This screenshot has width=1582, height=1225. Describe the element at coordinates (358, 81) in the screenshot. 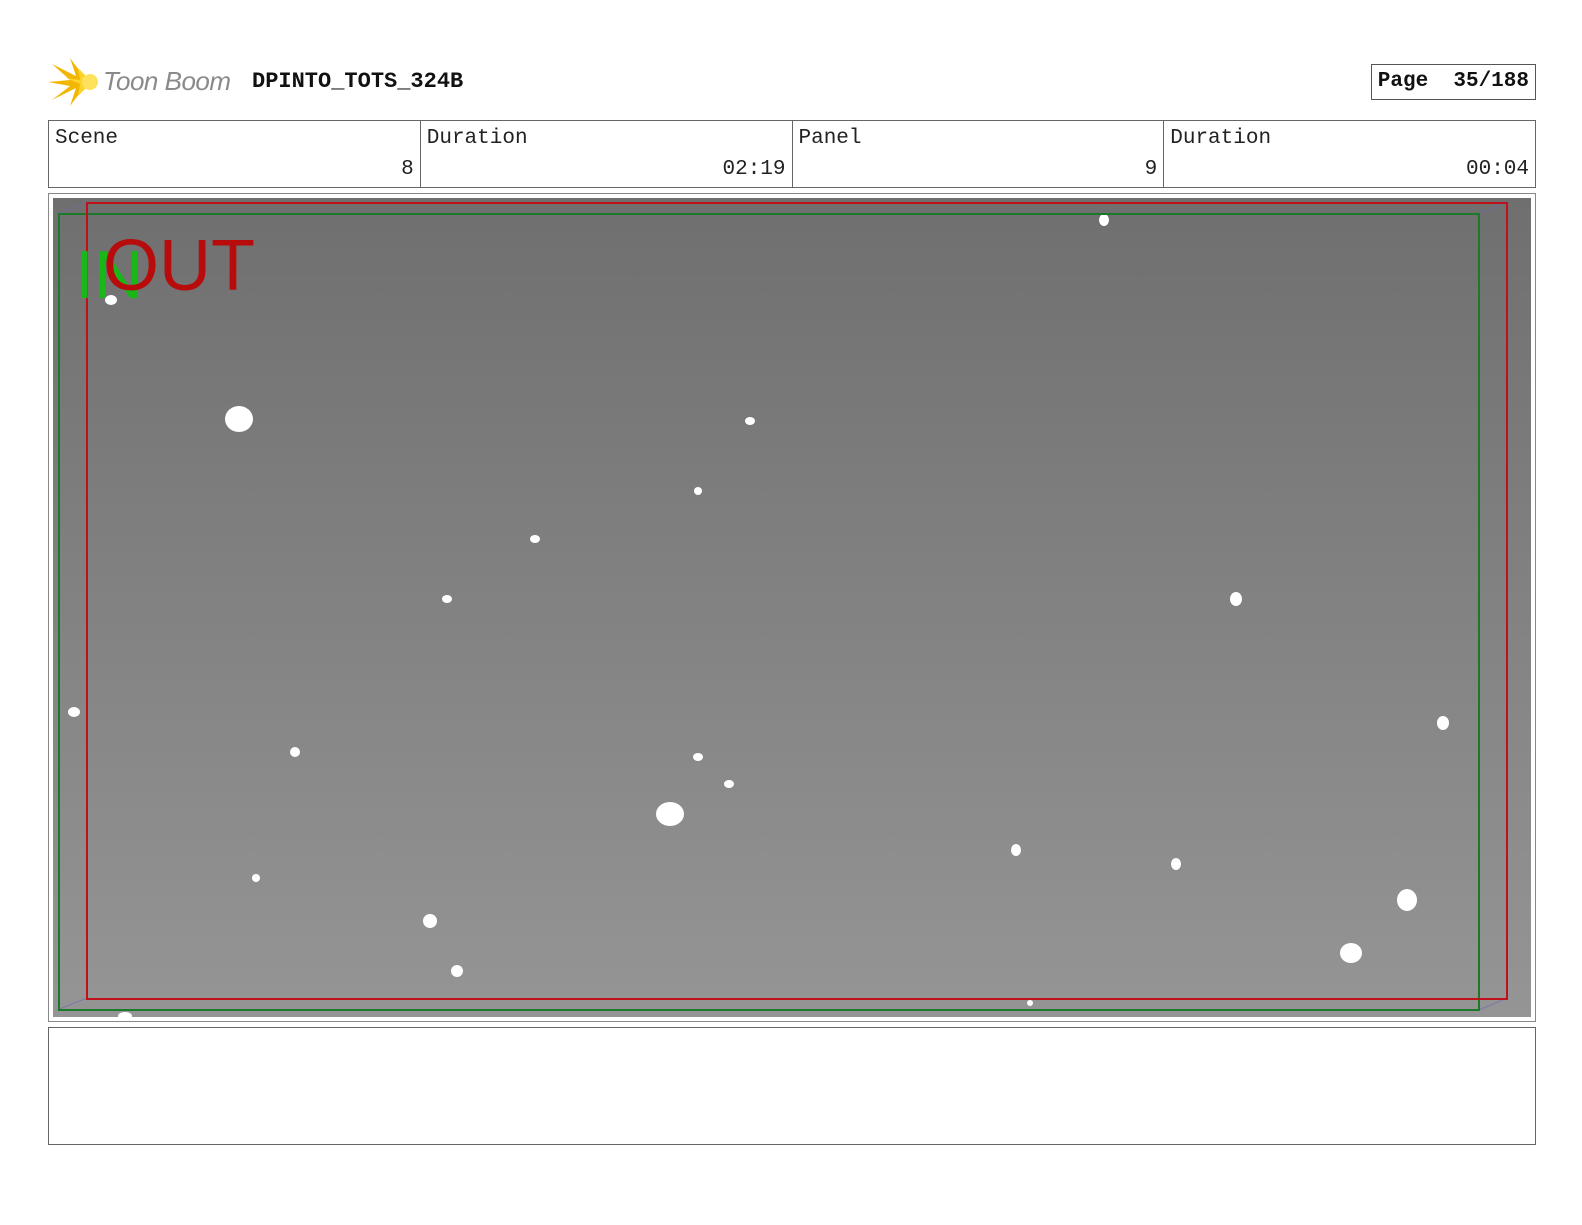

I see `project-title: DPINTO_TOTS_324B` at that location.